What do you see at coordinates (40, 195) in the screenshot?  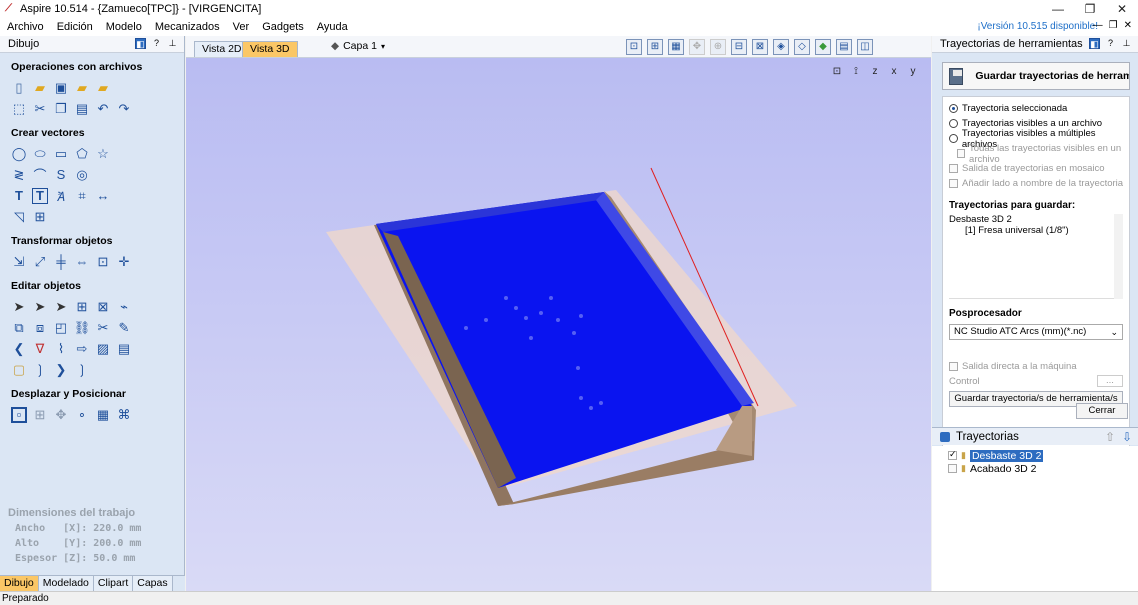 I see `text-box-icon: T` at bounding box center [40, 195].